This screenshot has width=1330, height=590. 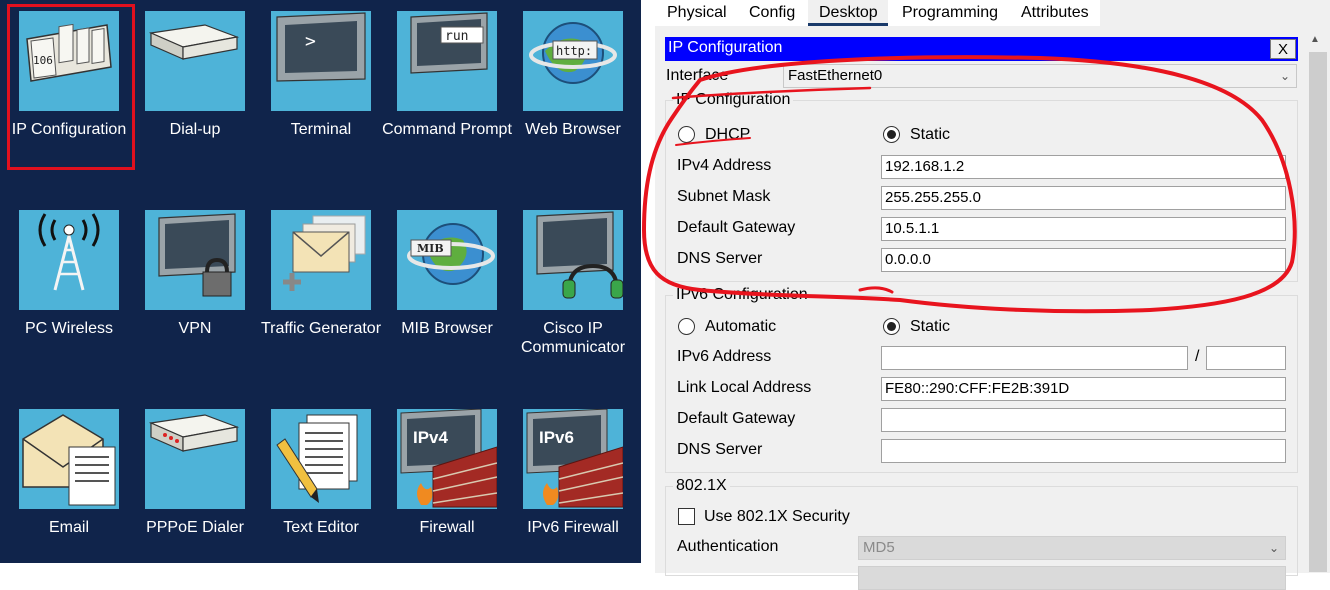 I want to click on app-text-editor: Text Editor, so click(x=321, y=493).